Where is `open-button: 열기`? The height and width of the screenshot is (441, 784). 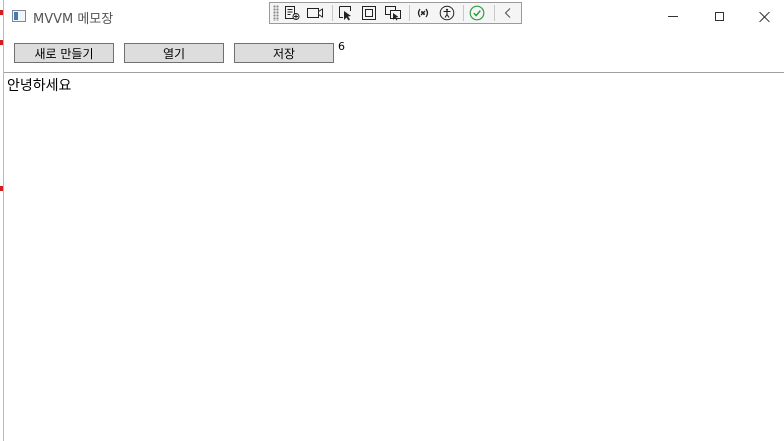 open-button: 열기 is located at coordinates (174, 53).